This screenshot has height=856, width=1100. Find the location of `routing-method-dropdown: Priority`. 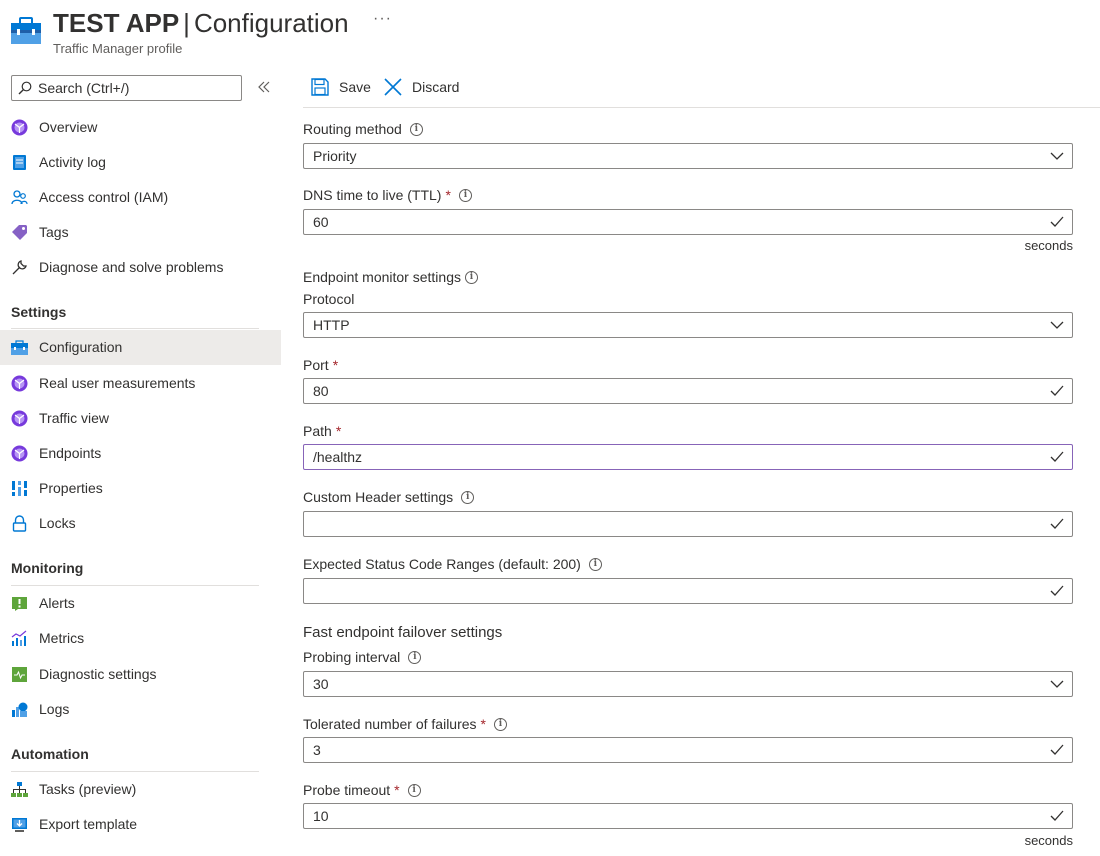

routing-method-dropdown: Priority is located at coordinates (688, 156).